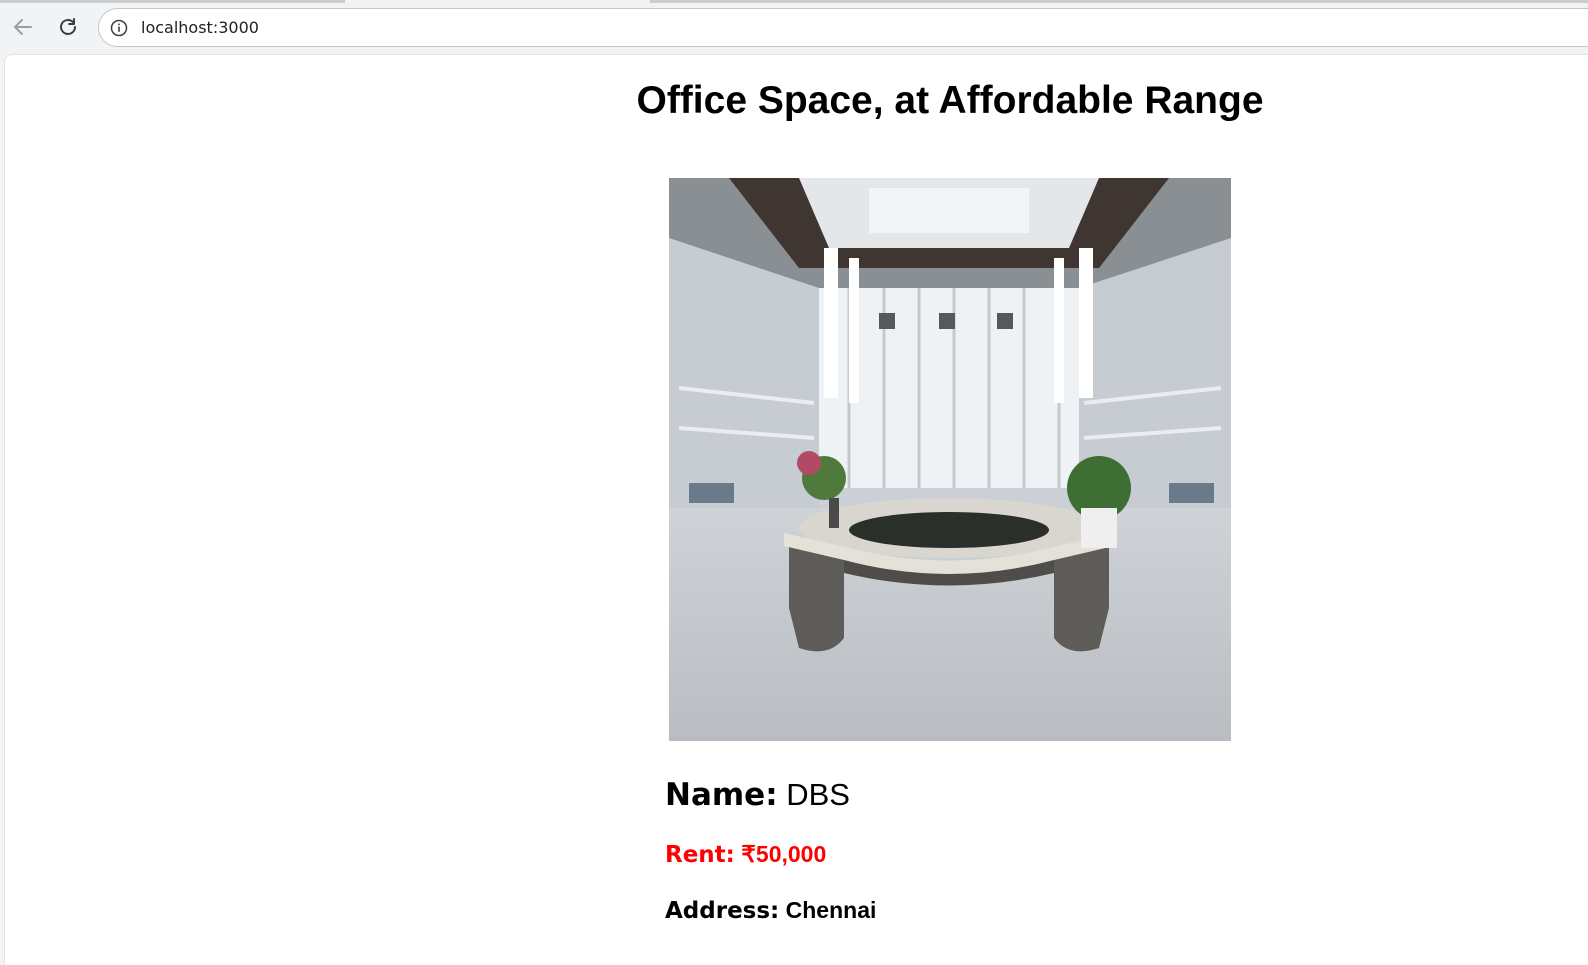 Image resolution: width=1588 pixels, height=965 pixels. I want to click on reload-icon, so click(68, 26).